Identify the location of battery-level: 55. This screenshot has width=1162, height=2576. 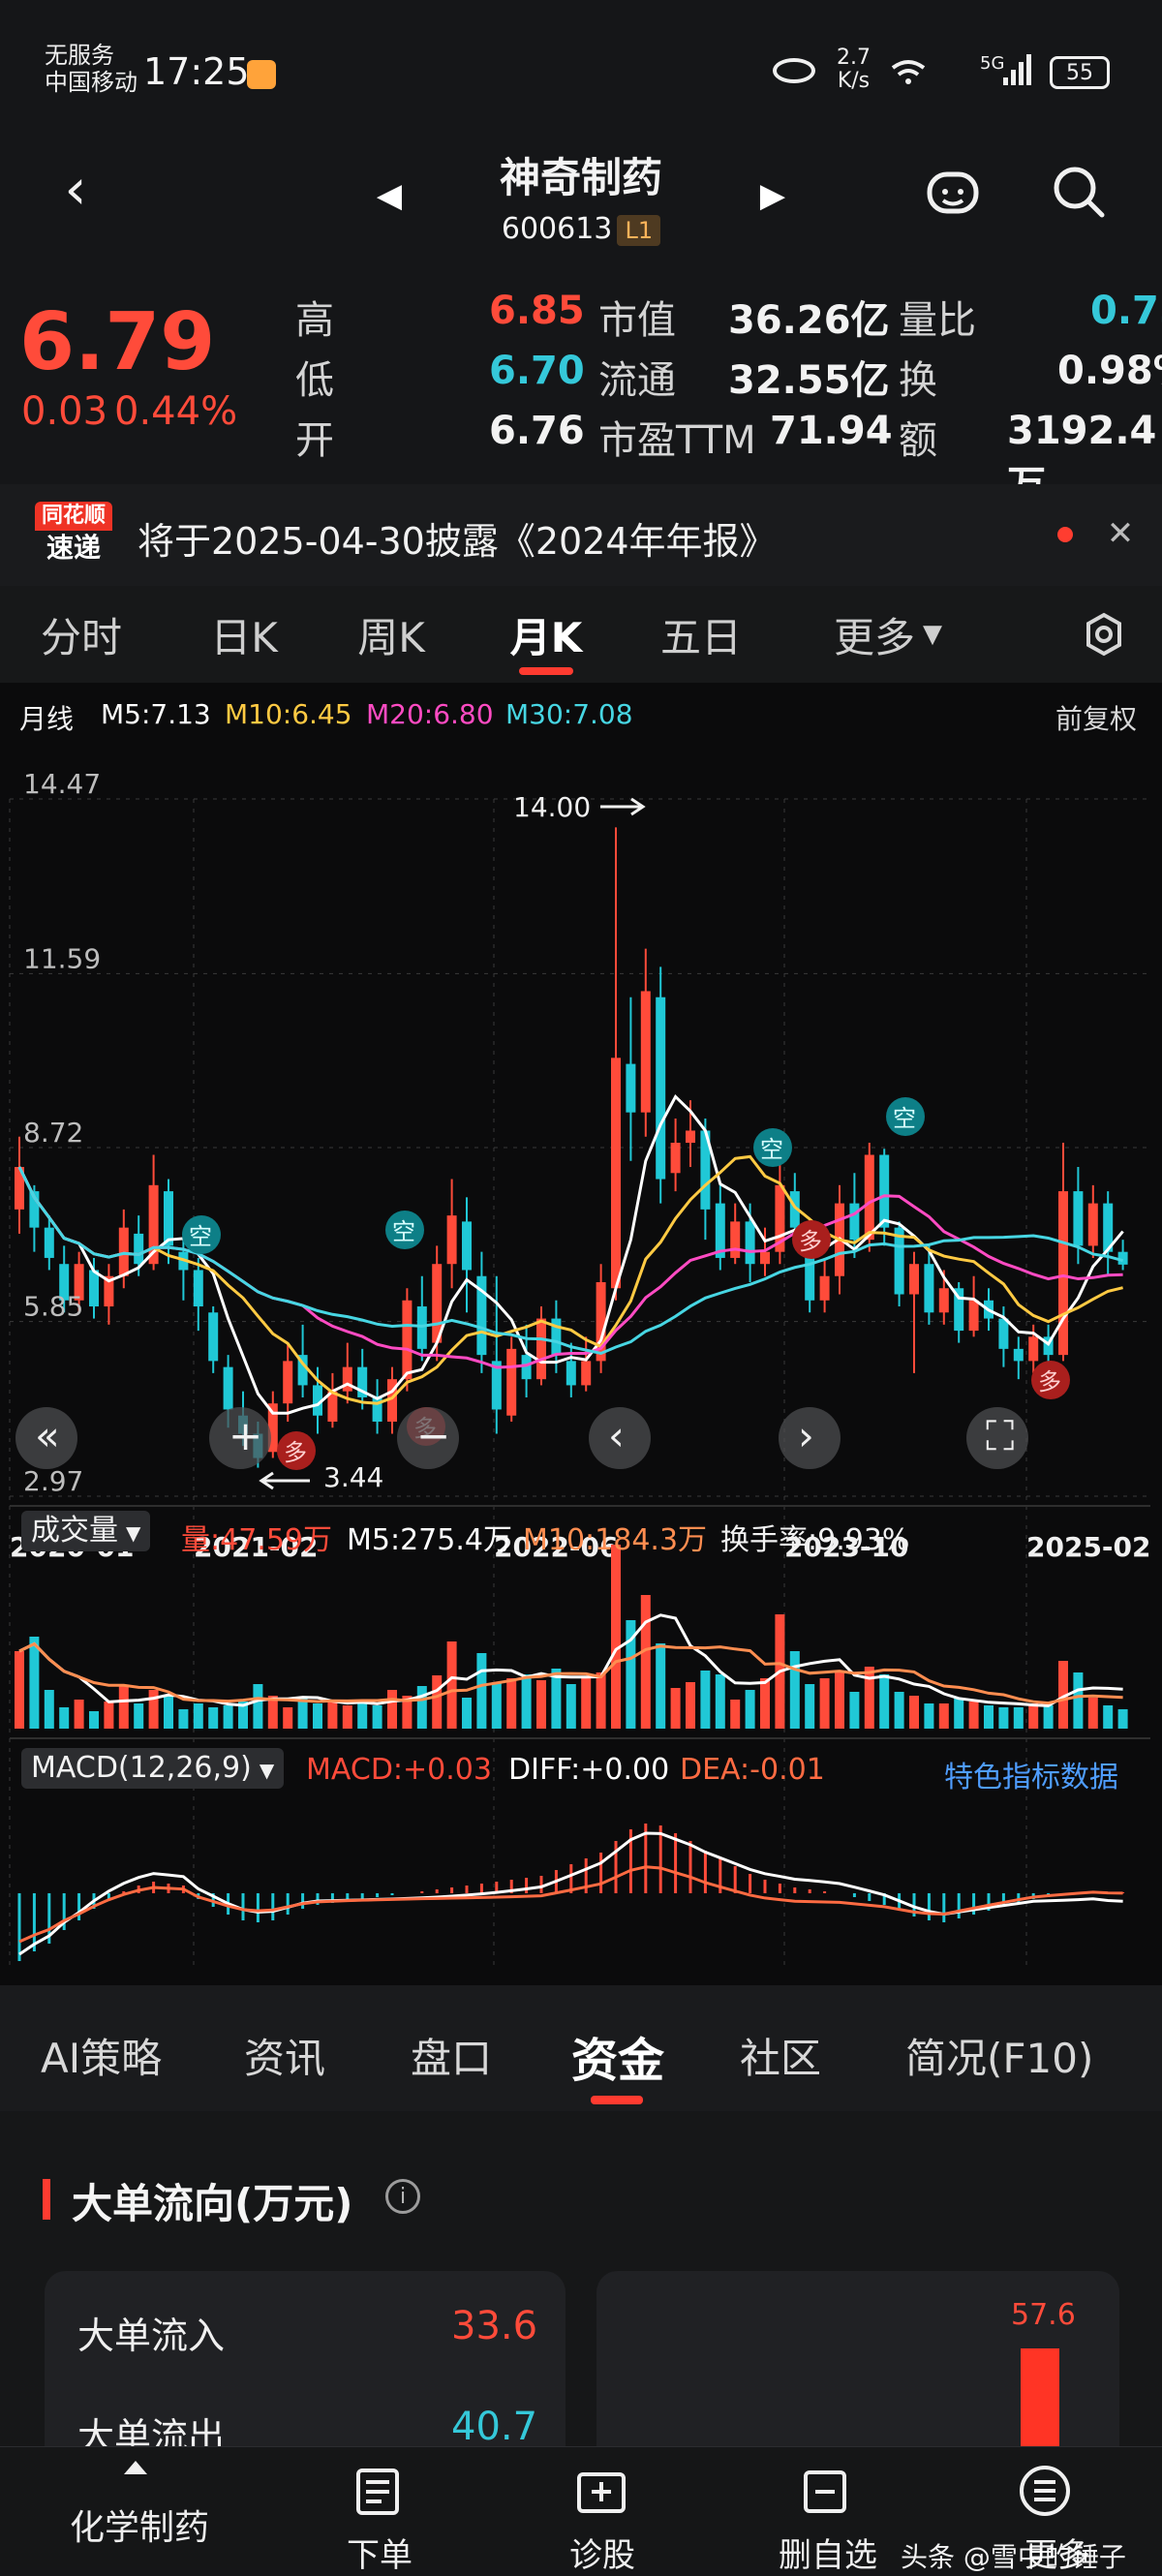
(1080, 72).